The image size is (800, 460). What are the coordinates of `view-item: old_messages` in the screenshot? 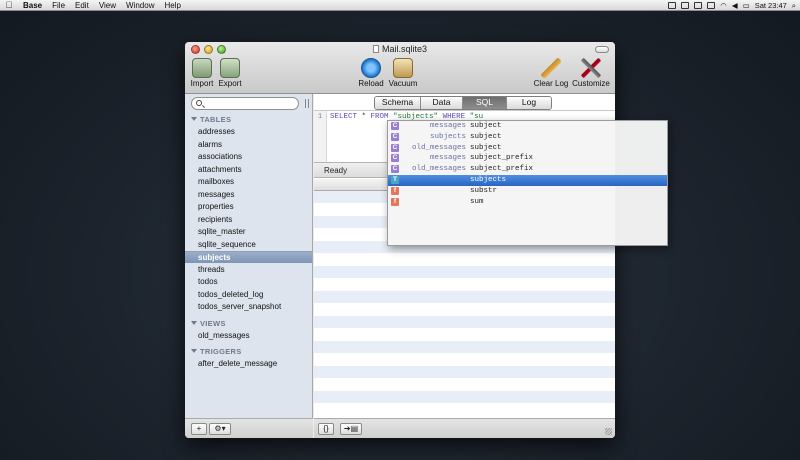 It's located at (248, 336).